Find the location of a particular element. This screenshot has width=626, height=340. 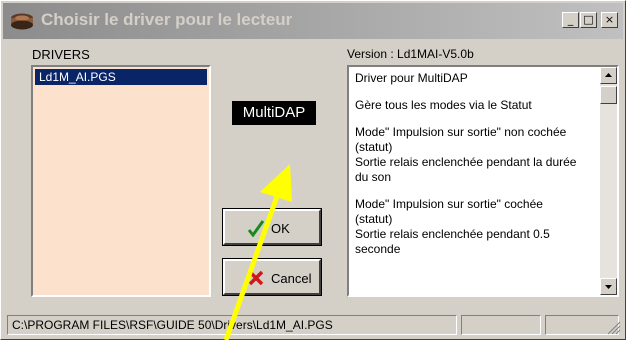

cross-icon is located at coordinates (256, 278).